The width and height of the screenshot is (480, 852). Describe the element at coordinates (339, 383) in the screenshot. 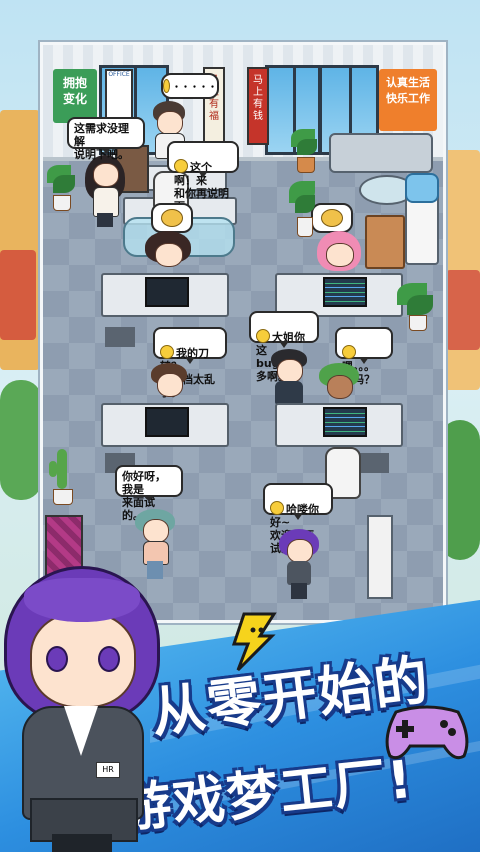

I see `hm-worker-character` at that location.